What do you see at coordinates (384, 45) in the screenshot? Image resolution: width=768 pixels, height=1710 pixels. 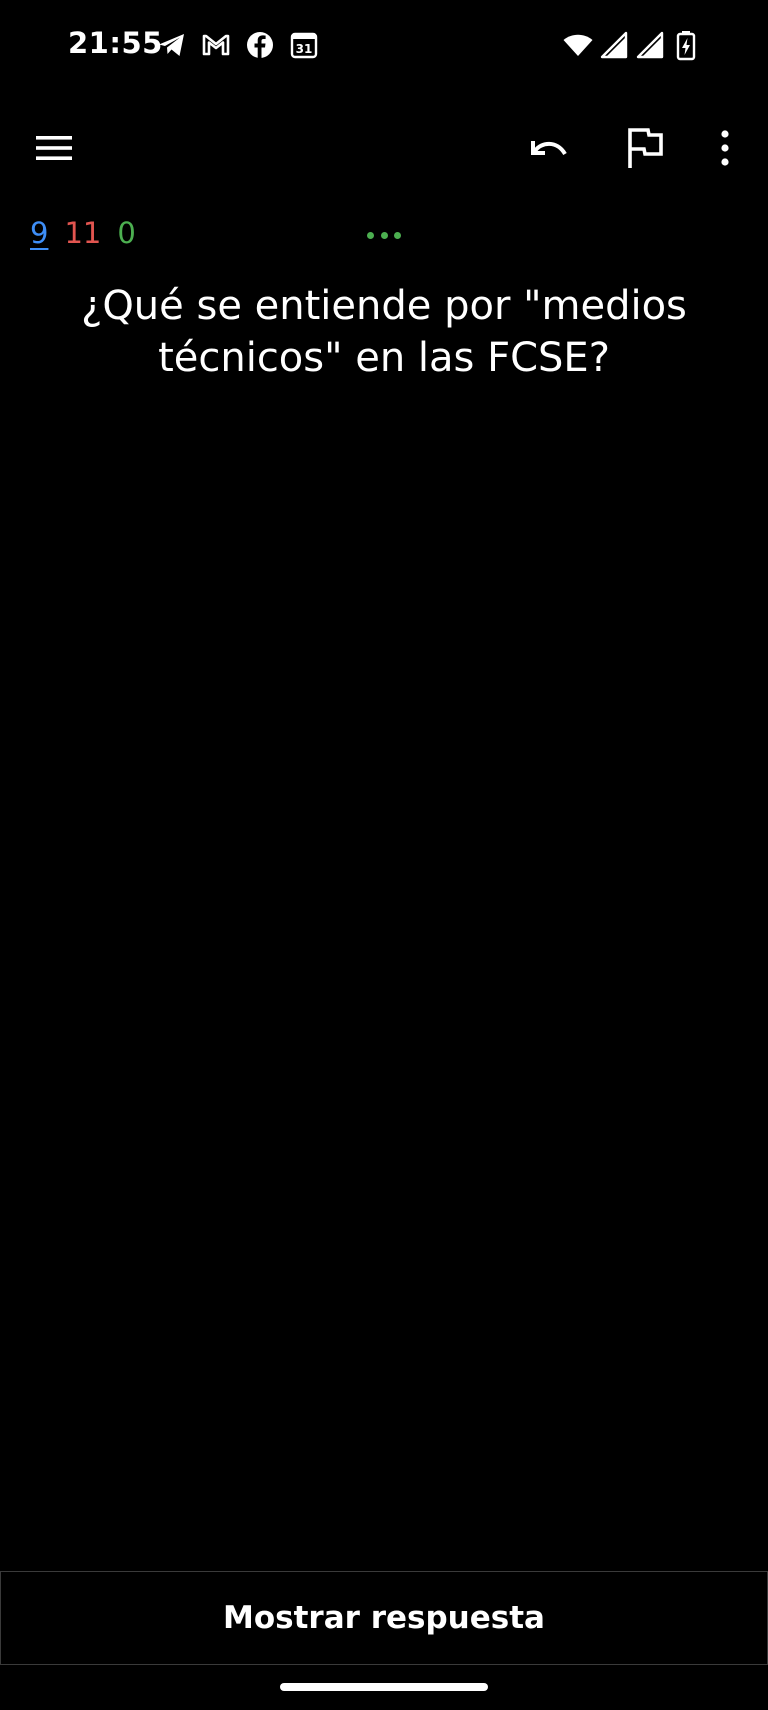 I see `status-bar: 21:55 31` at bounding box center [384, 45].